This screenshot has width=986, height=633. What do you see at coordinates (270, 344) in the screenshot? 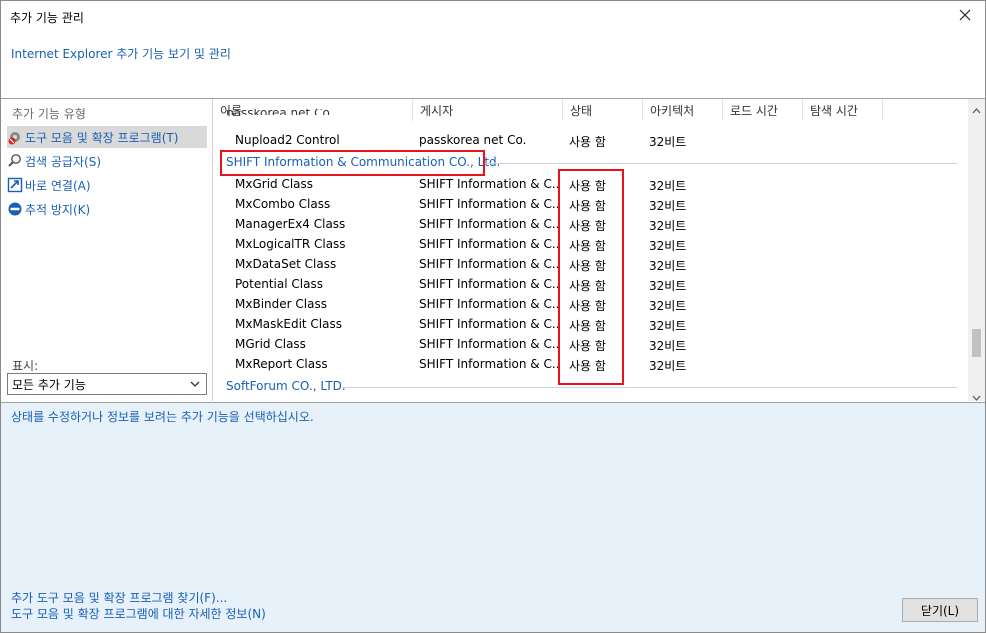
I see `cell-name: MGrid Class` at bounding box center [270, 344].